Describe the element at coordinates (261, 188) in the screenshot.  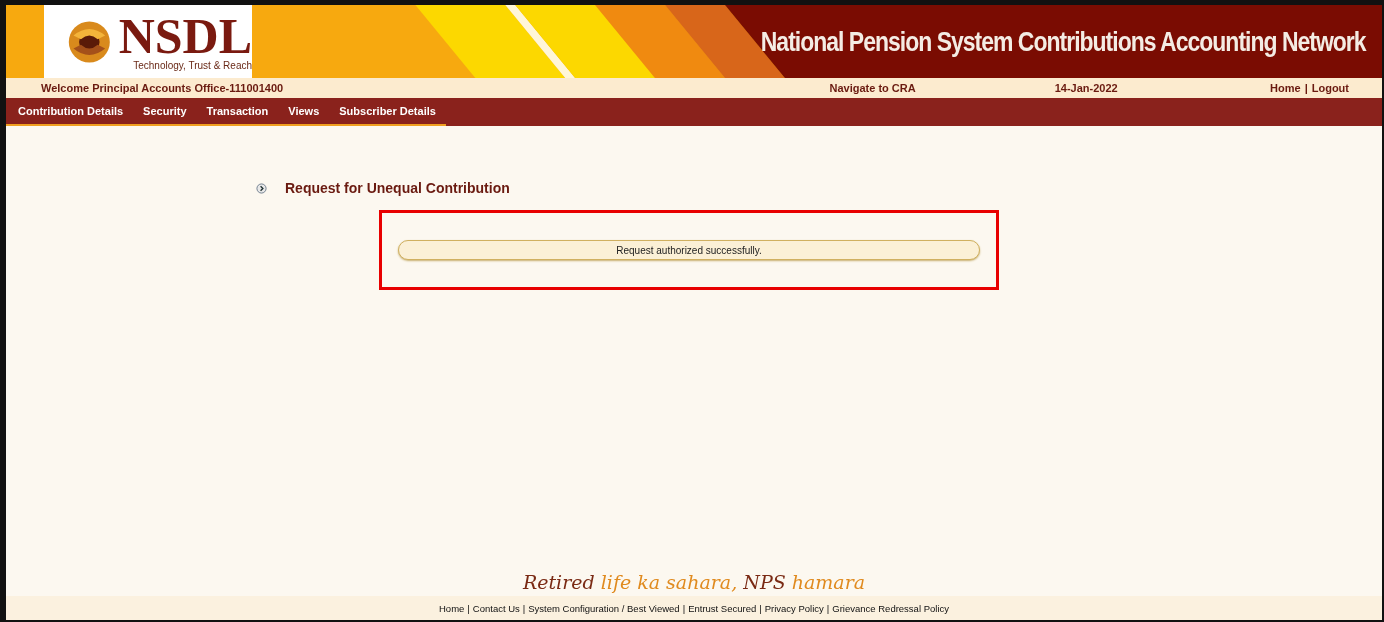
I see `arrow-bullet-icon` at that location.